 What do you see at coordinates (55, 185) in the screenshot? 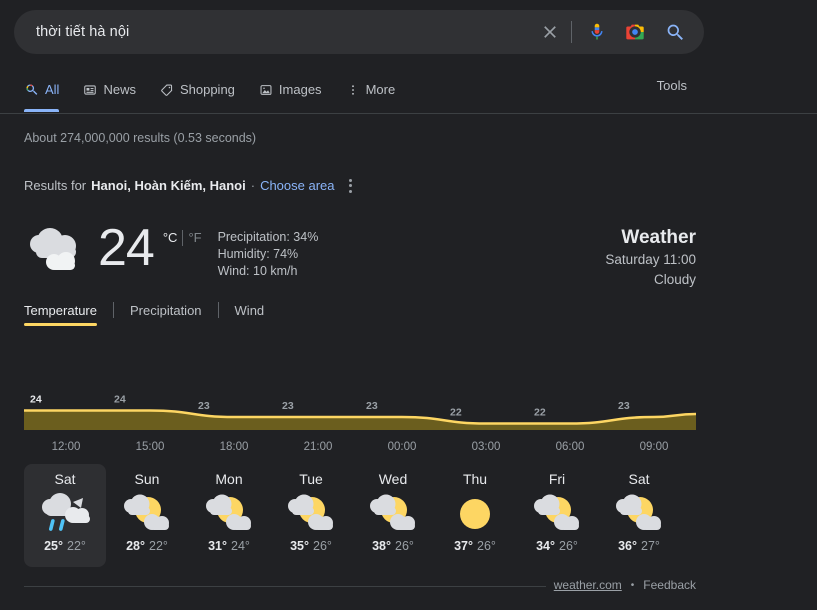
I see `results-for-prefix: Results for` at bounding box center [55, 185].